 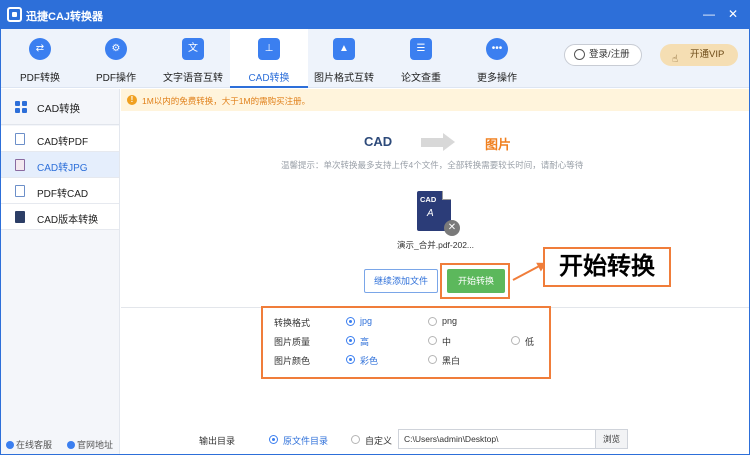 What do you see at coordinates (432, 359) in the screenshot?
I see `color-bw-radio` at bounding box center [432, 359].